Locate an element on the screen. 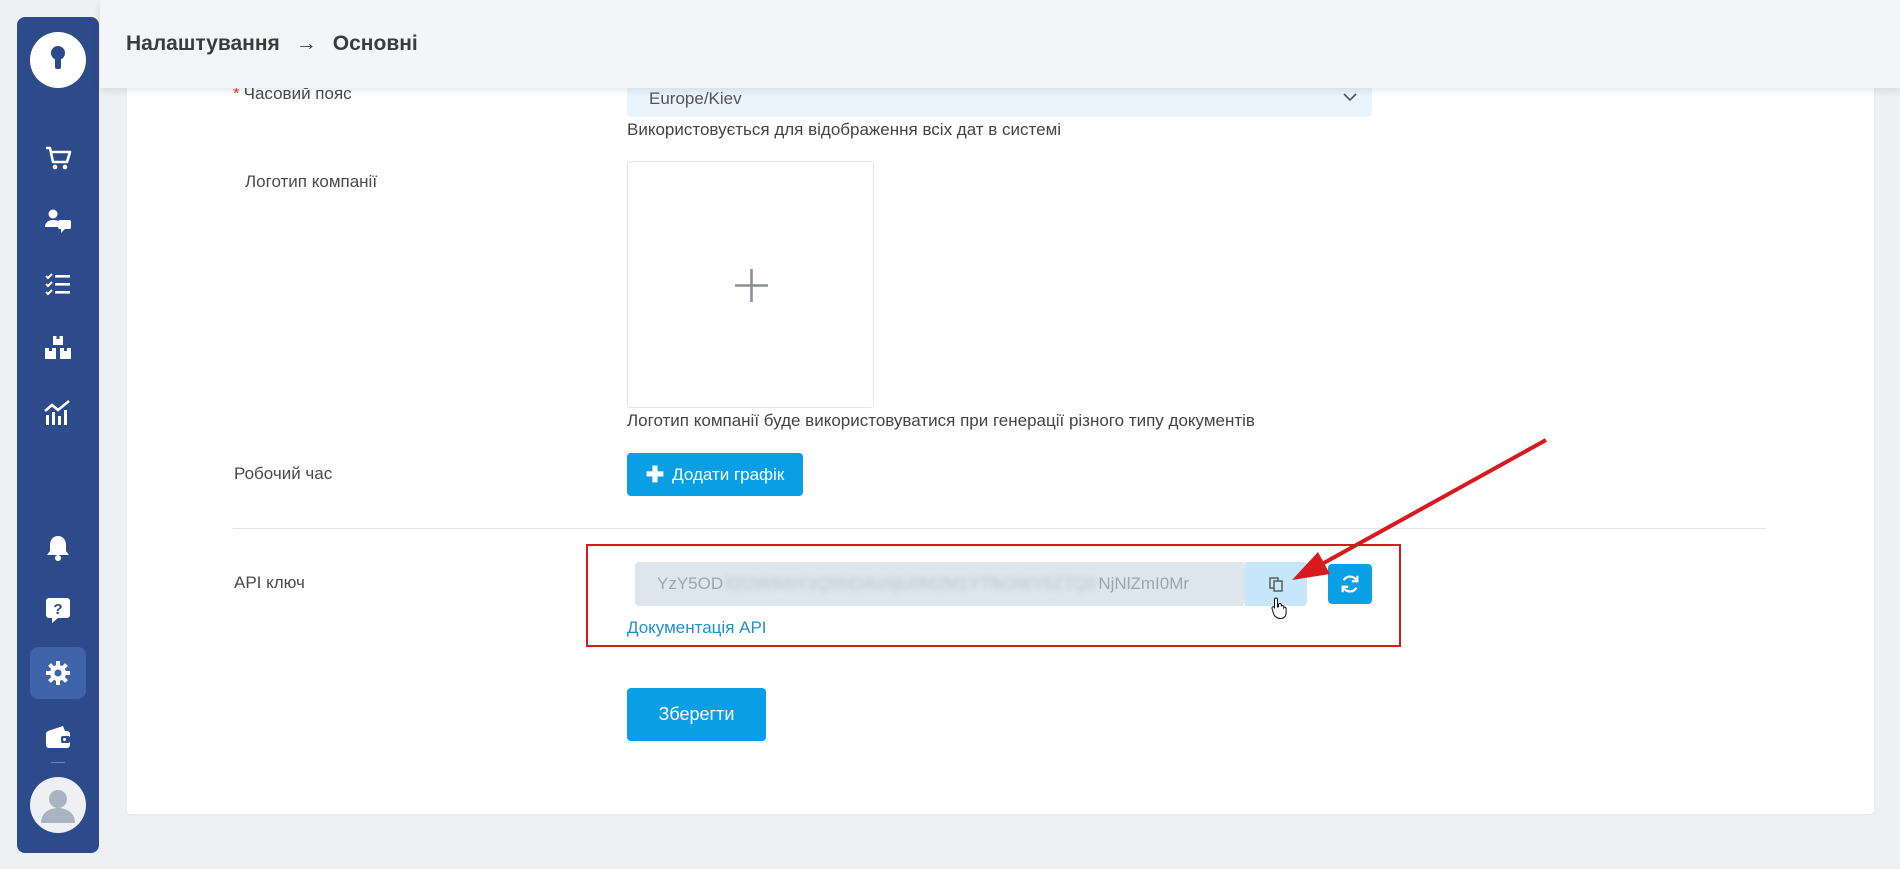 The width and height of the screenshot is (1900, 869). sidebar-item-billing is located at coordinates (58, 737).